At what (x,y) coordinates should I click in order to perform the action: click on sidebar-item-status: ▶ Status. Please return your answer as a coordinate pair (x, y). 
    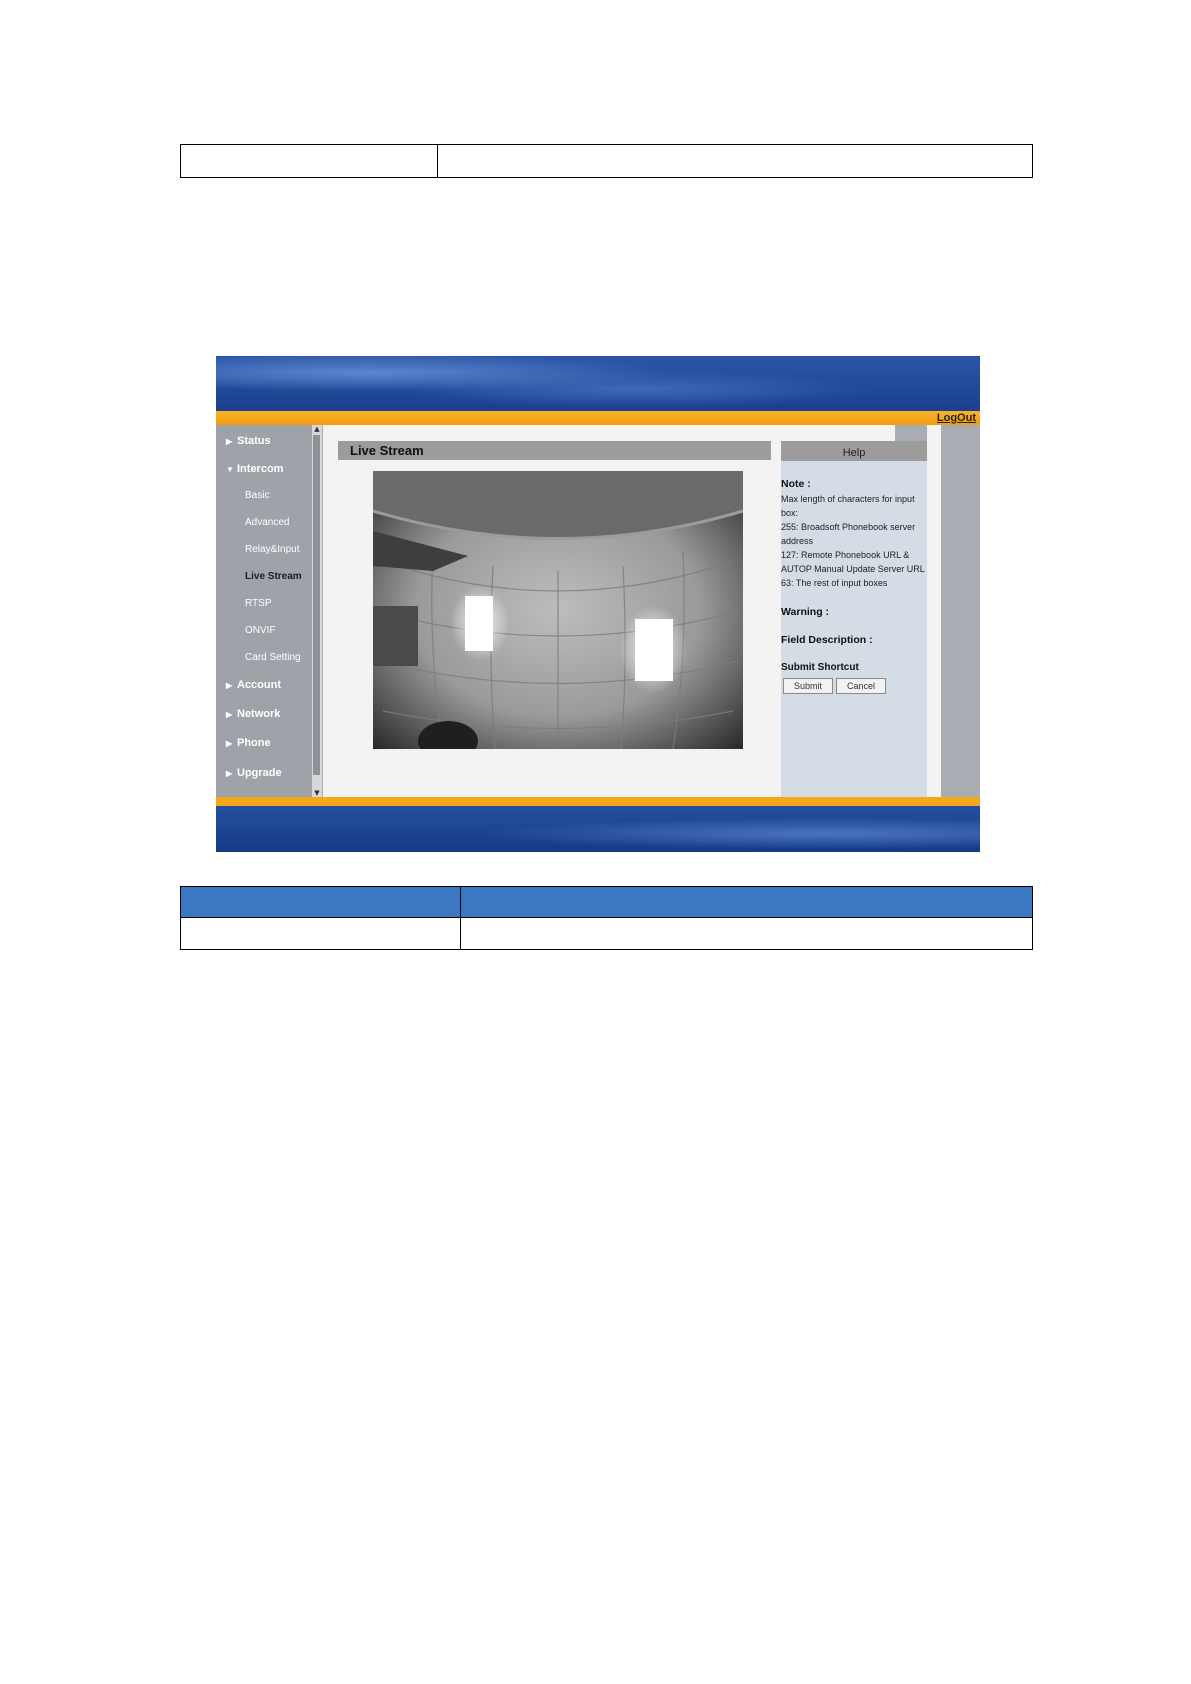
    Looking at the image, I should click on (248, 441).